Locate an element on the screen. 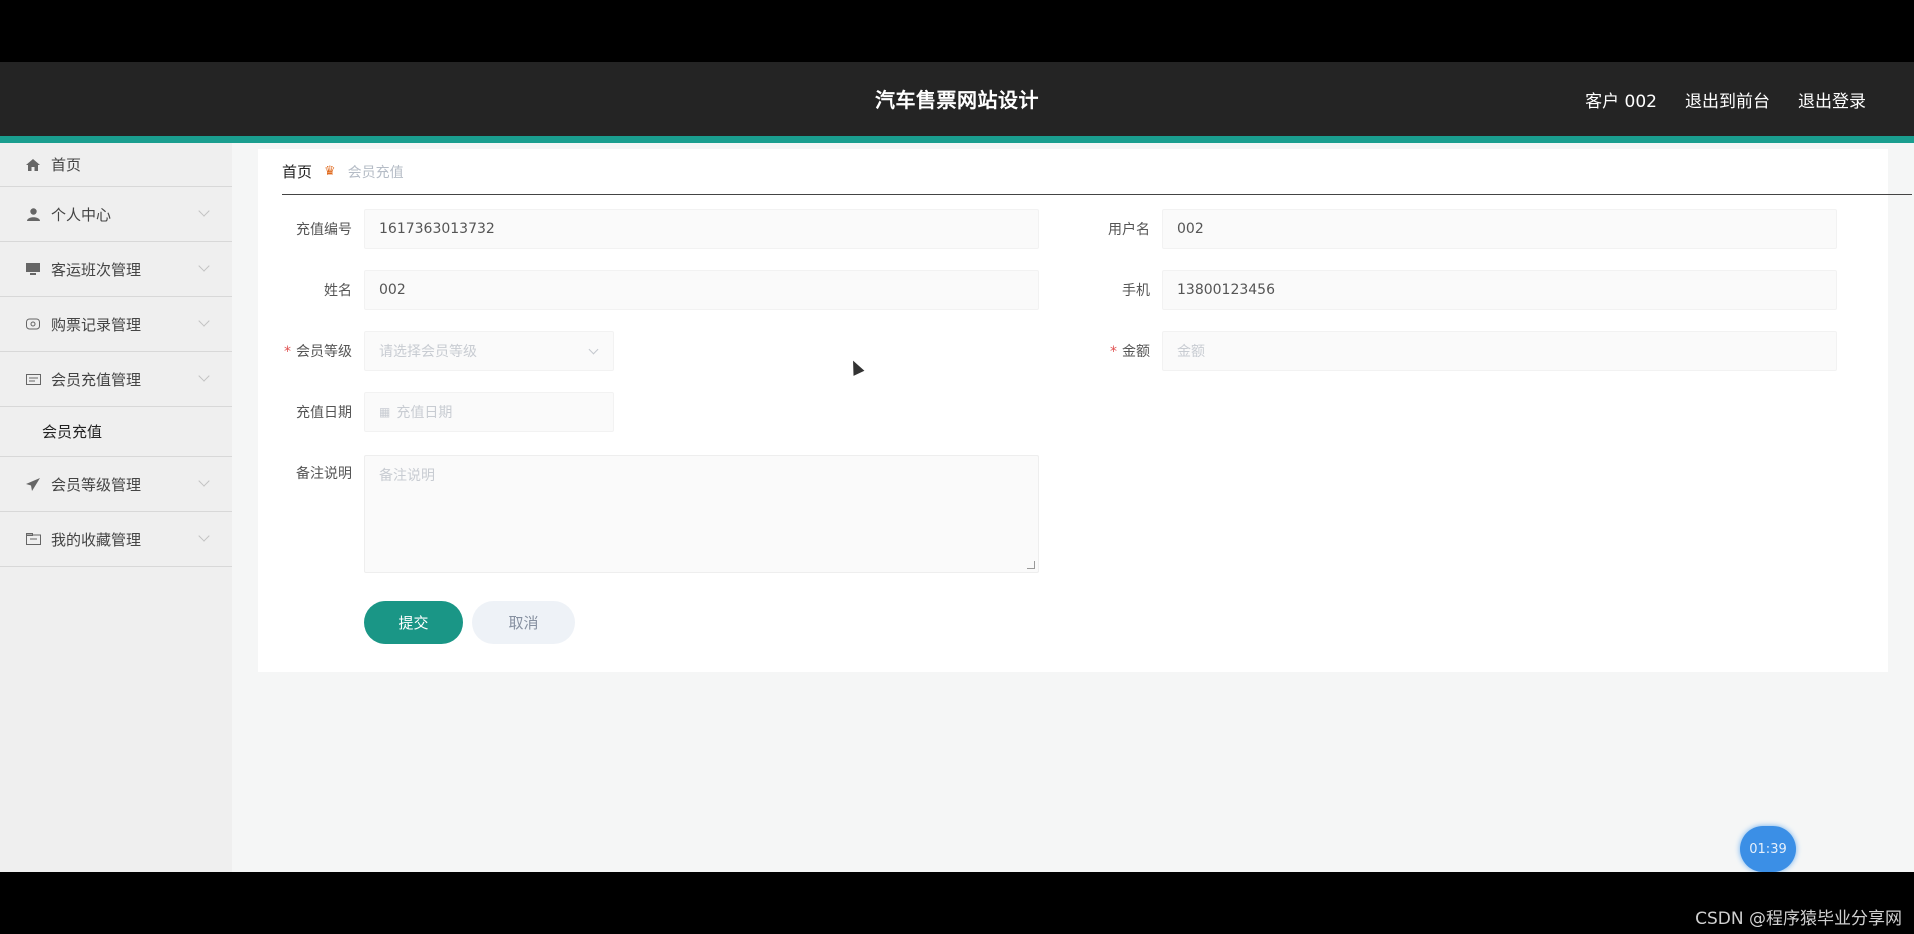 This screenshot has width=1914, height=934. accent-divider is located at coordinates (957, 139).